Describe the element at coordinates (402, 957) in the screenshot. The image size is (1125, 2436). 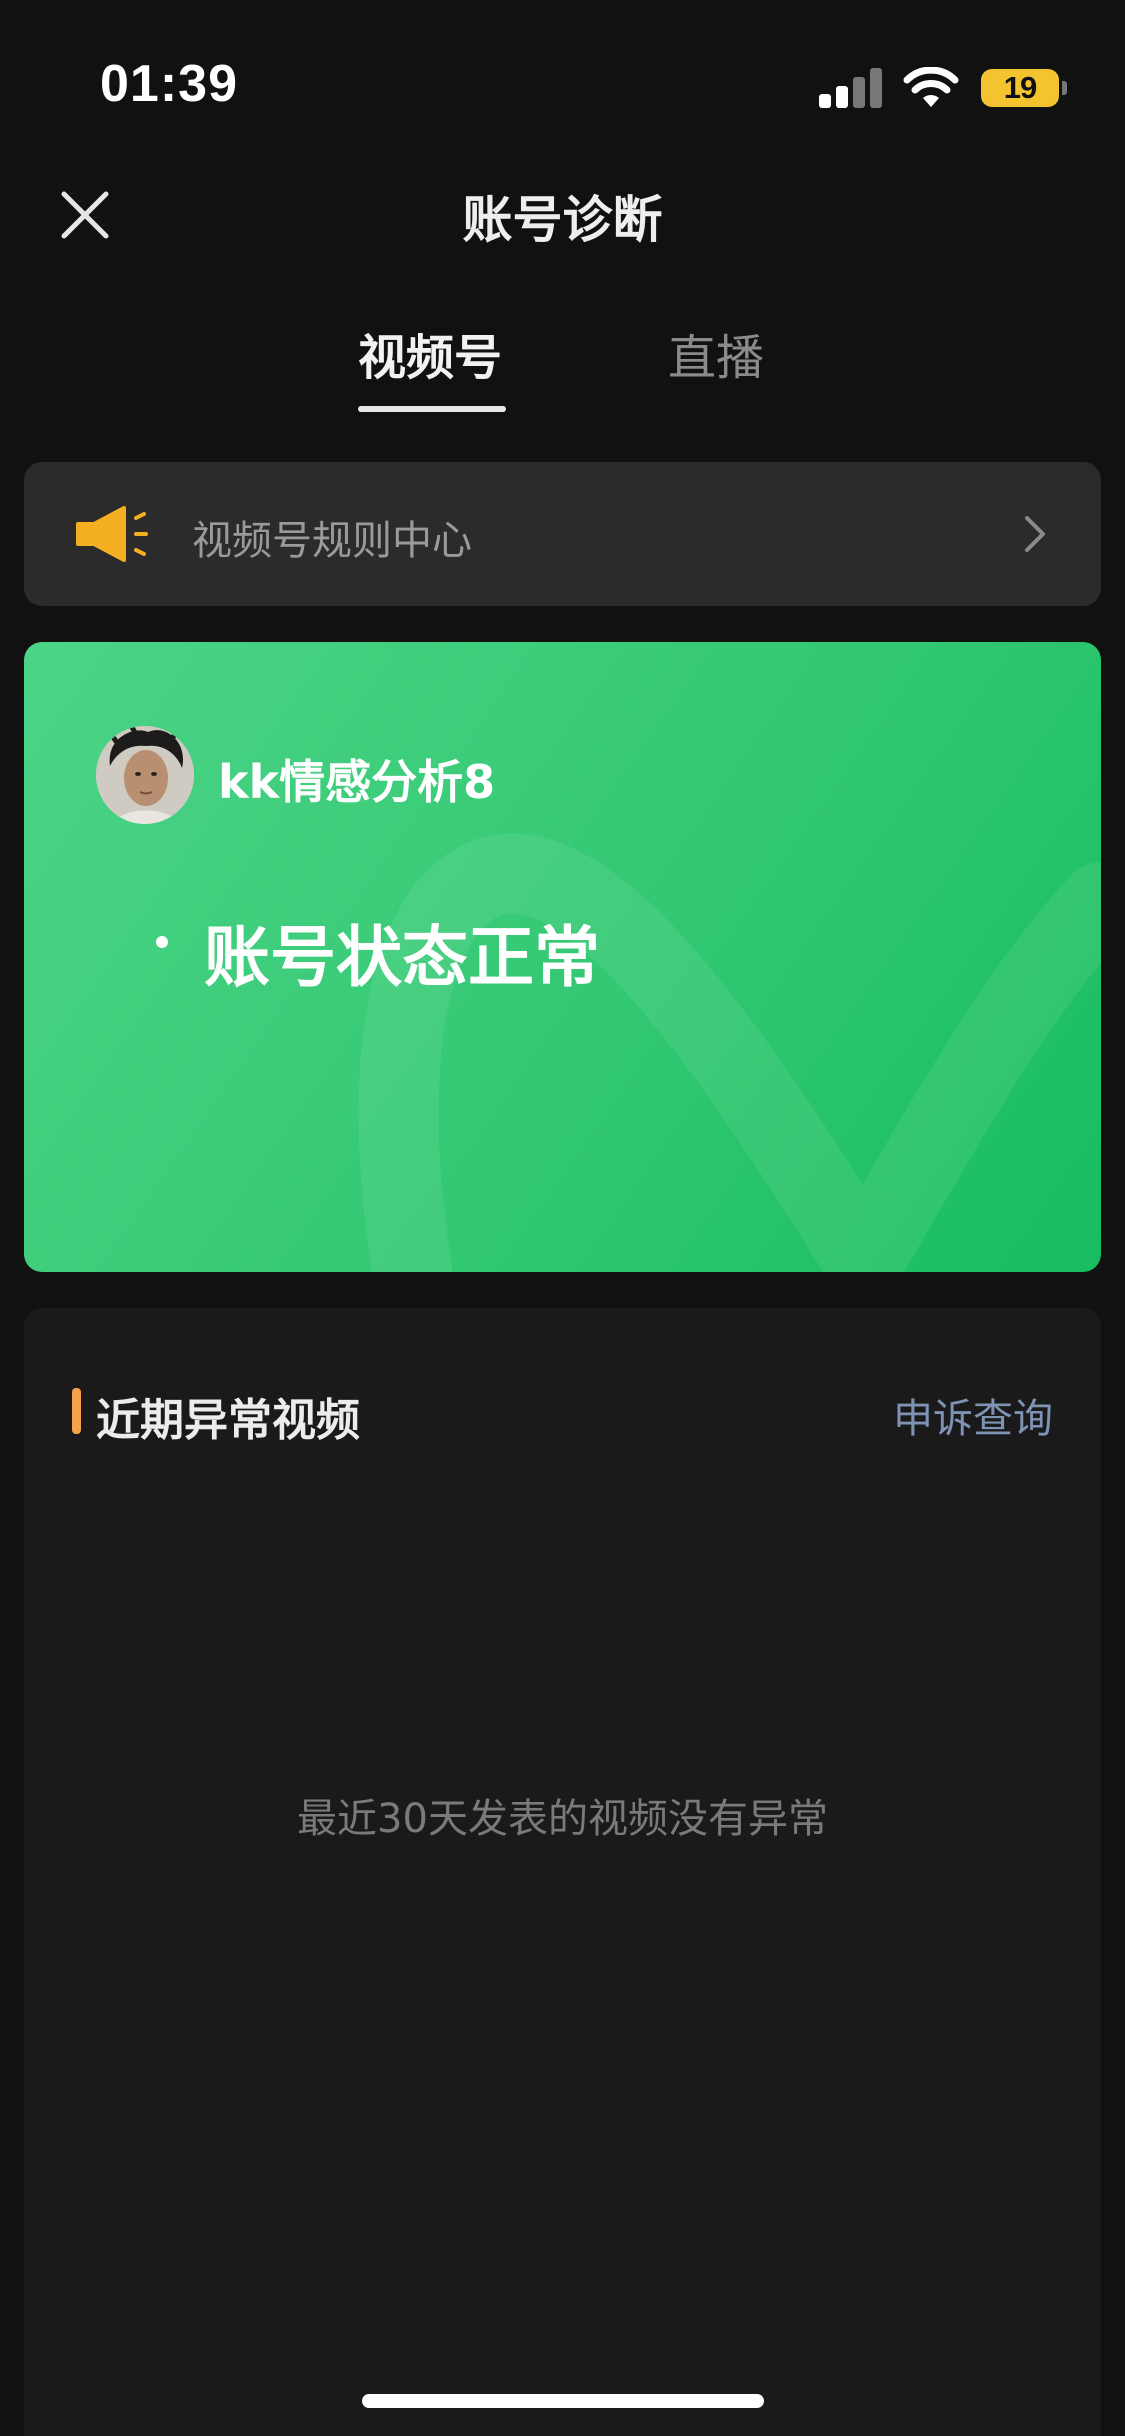
I see `account-status-text: 账号状态正常` at that location.